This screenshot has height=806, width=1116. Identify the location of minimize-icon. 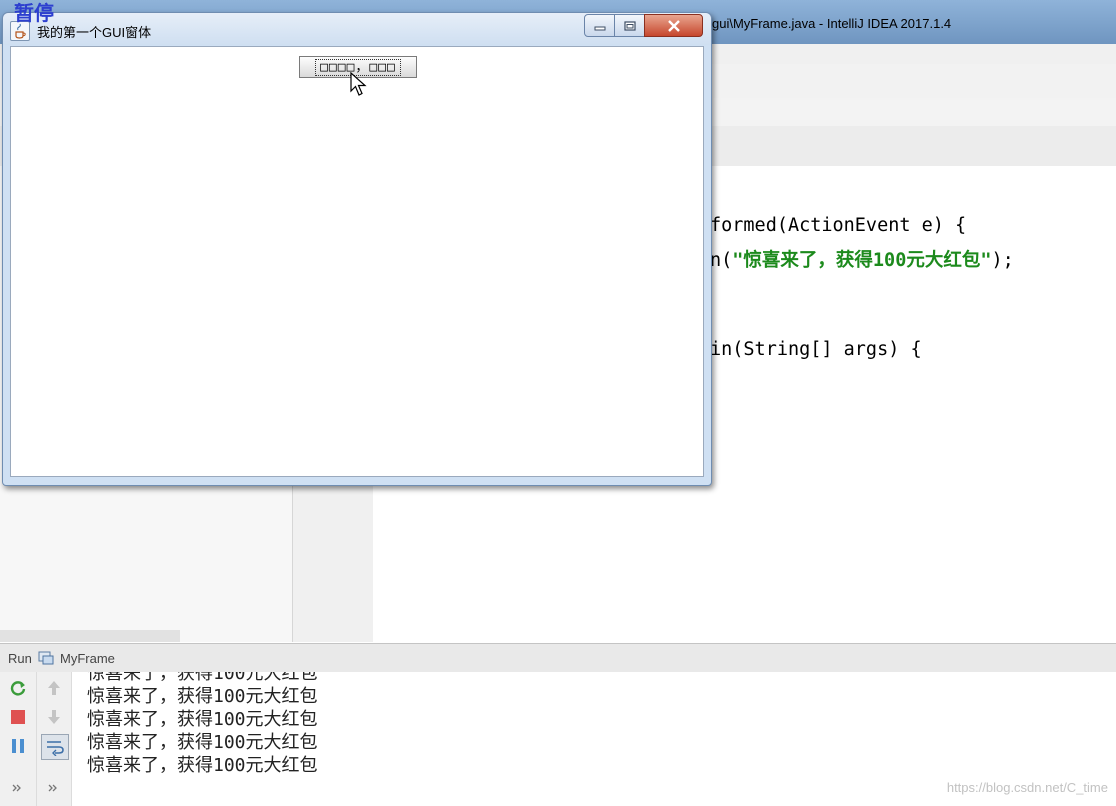
(599, 28).